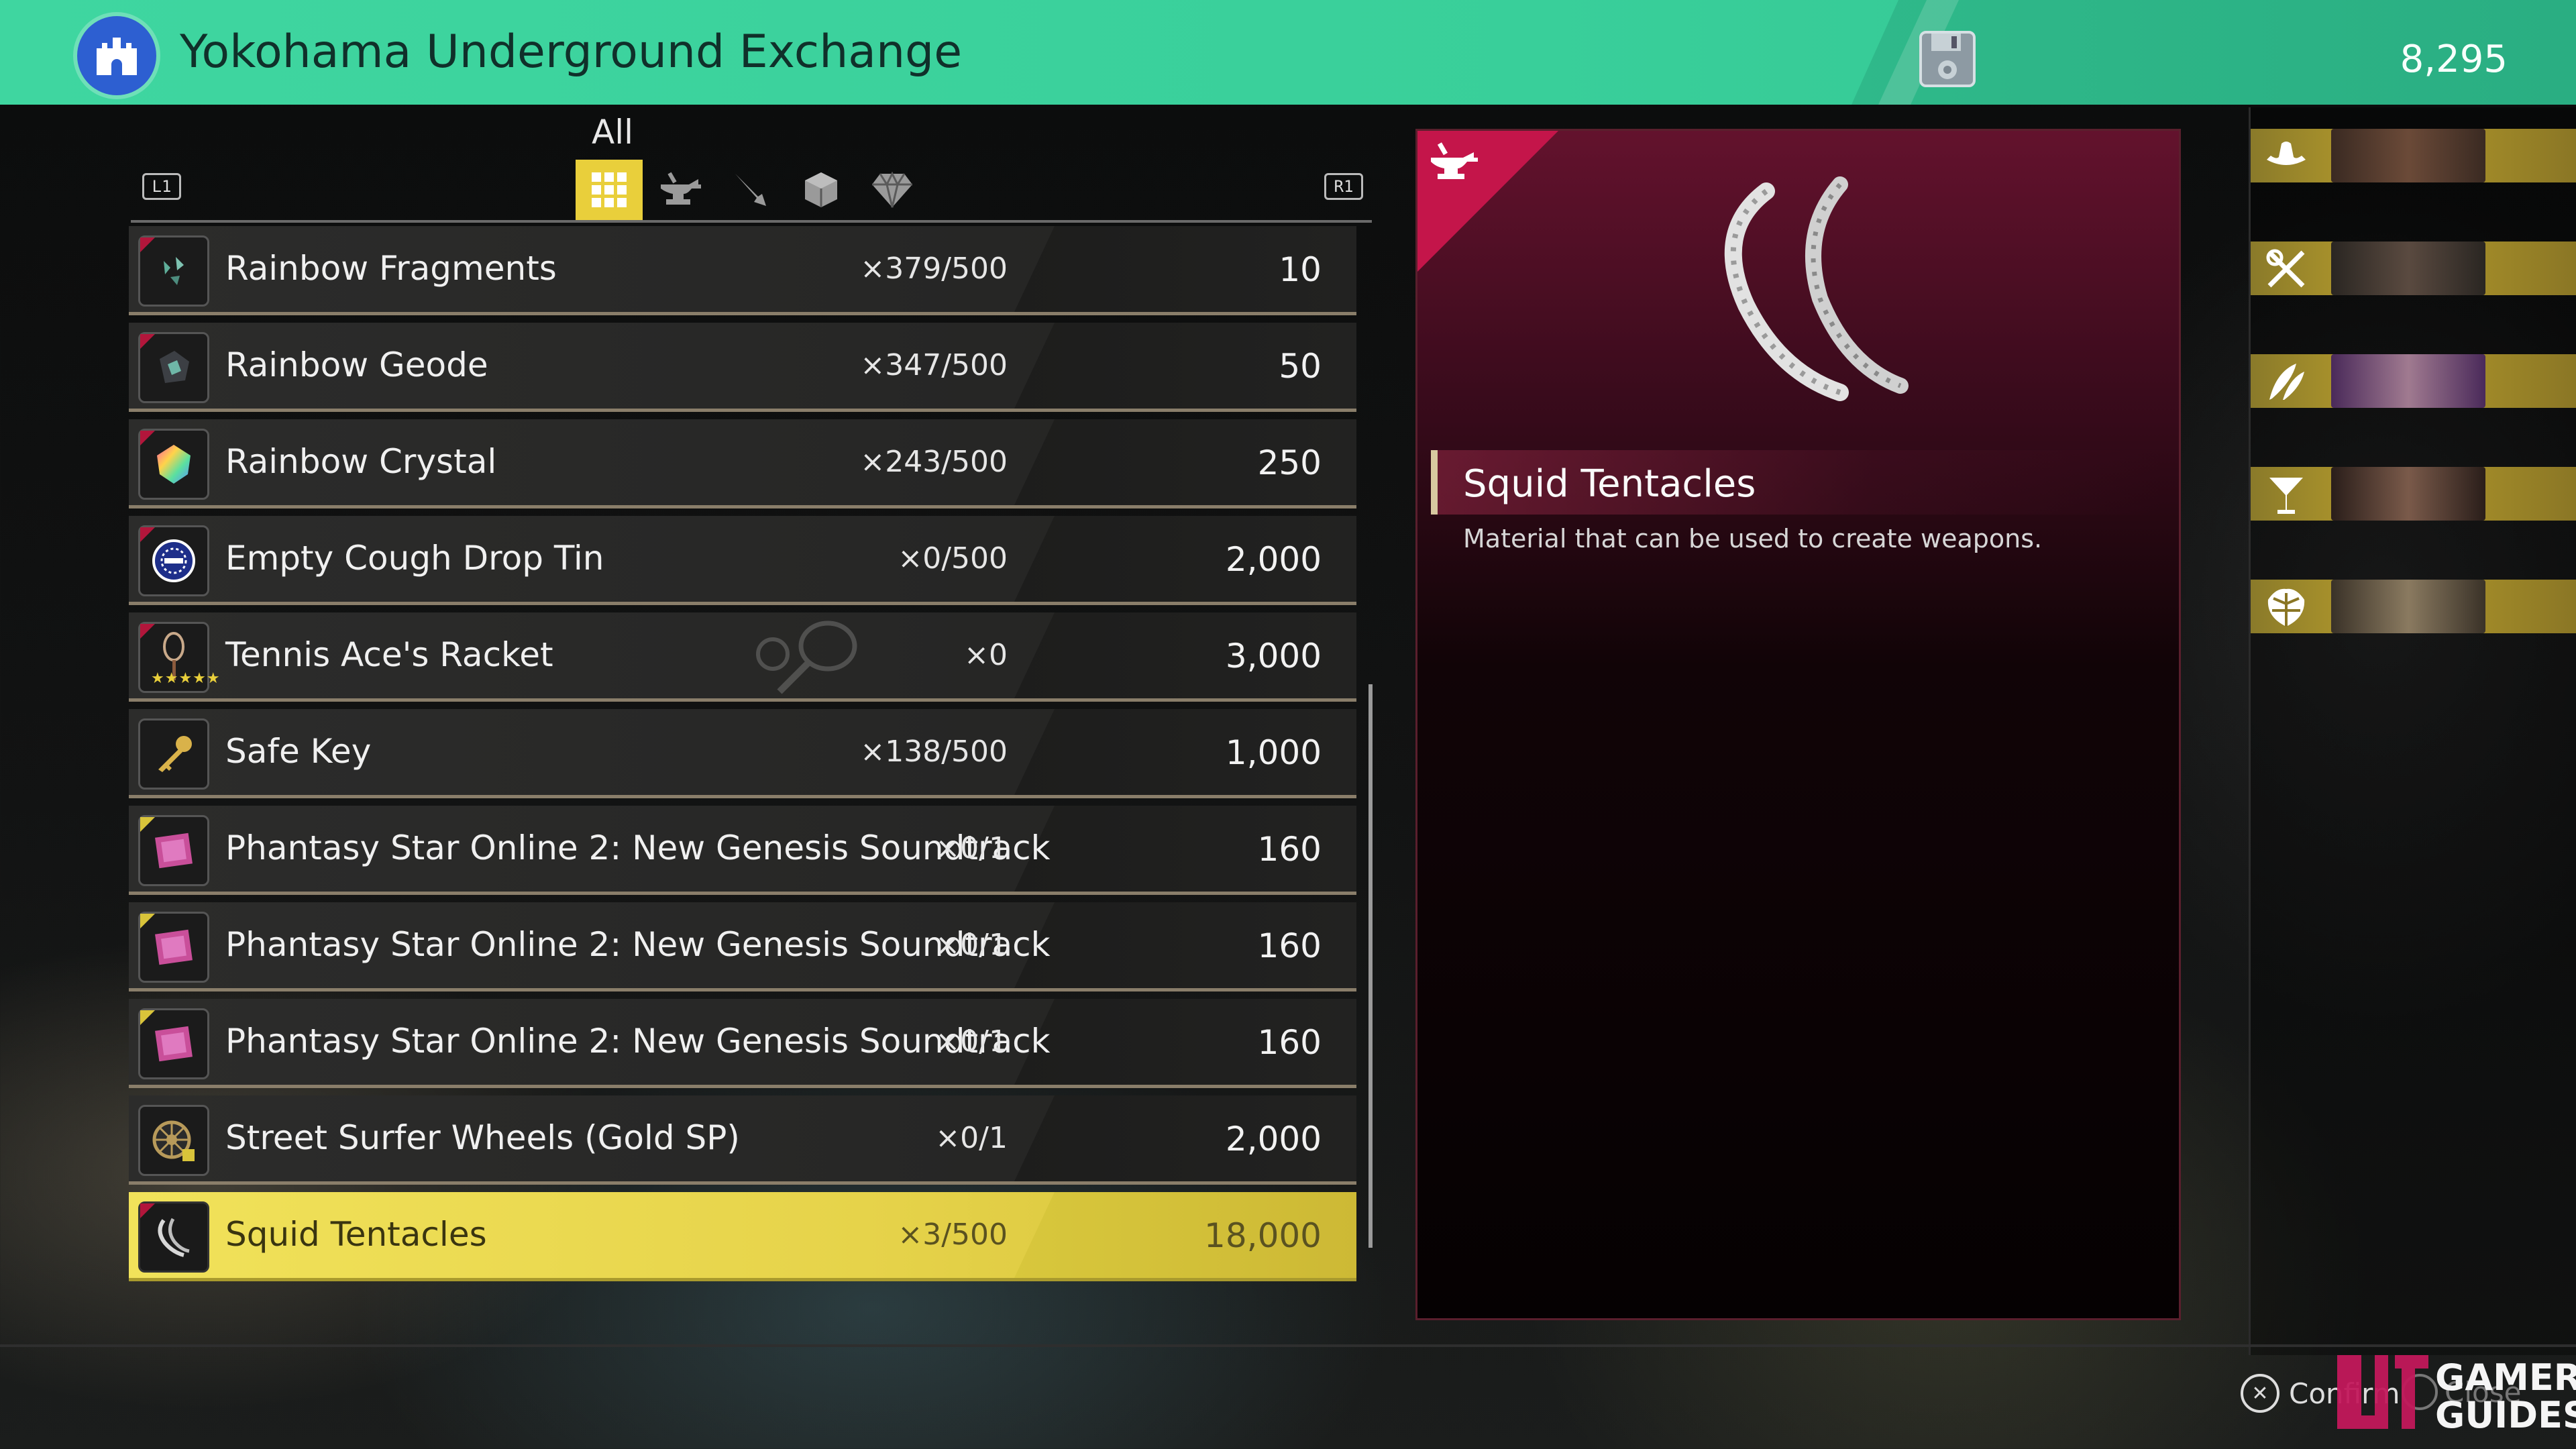 The height and width of the screenshot is (1449, 2576). I want to click on item-quantity: ×138/500, so click(934, 752).